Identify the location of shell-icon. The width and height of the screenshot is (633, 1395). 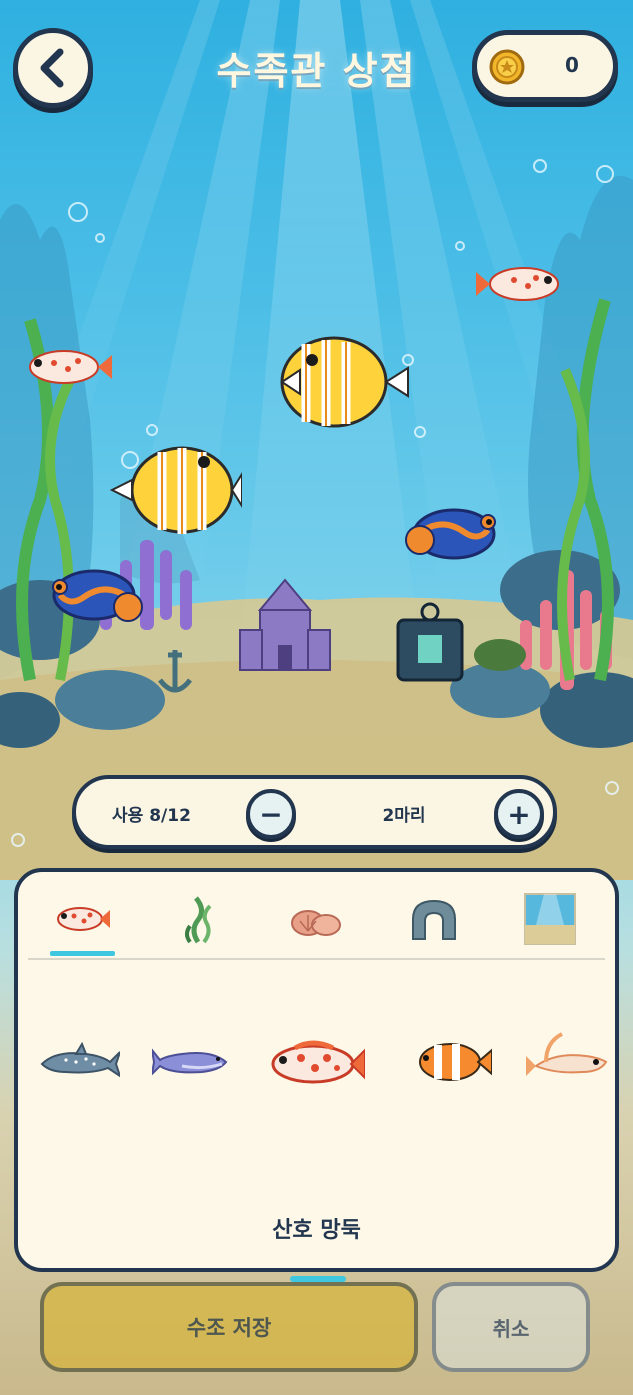
(316, 923).